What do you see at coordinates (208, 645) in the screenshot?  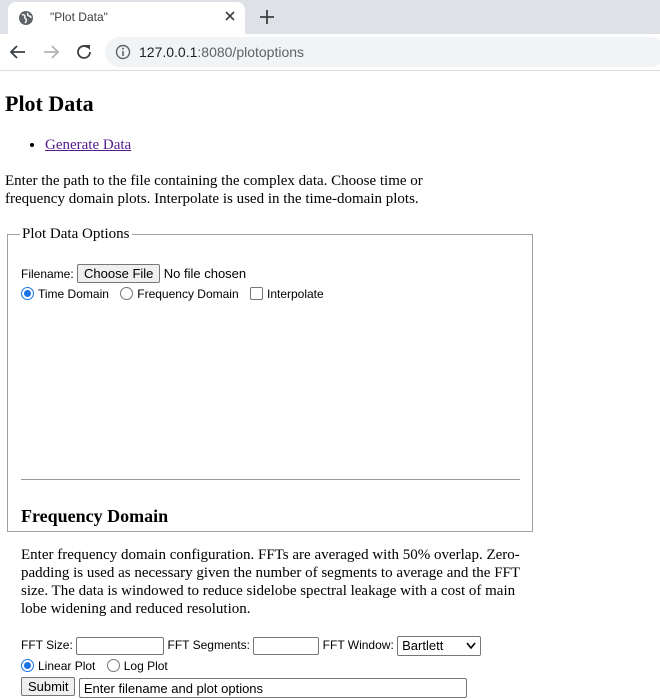 I see `fft-segments-label: FFT Segments:` at bounding box center [208, 645].